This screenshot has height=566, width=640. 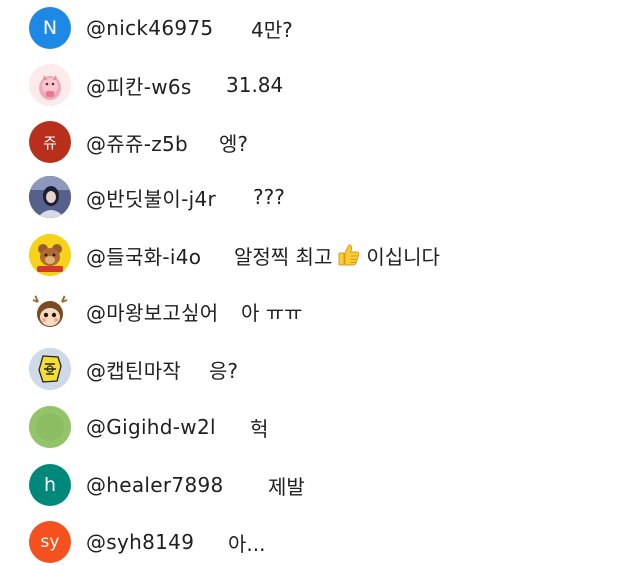 What do you see at coordinates (320, 311) in the screenshot?
I see `chat-message: @마왕보고싶어 아 ㅠㅠ` at bounding box center [320, 311].